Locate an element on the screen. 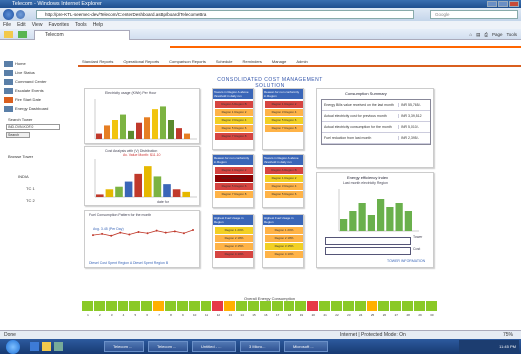 This screenshot has width=521, height=354. menu-file: File is located at coordinates (7, 25).